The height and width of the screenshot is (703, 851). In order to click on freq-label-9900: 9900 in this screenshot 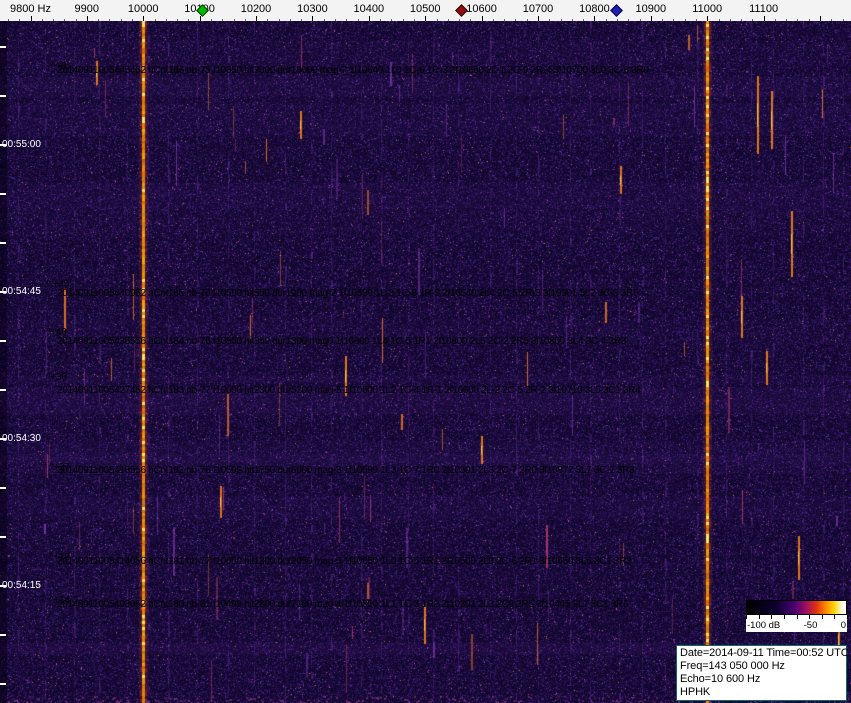, I will do `click(87, 9)`.